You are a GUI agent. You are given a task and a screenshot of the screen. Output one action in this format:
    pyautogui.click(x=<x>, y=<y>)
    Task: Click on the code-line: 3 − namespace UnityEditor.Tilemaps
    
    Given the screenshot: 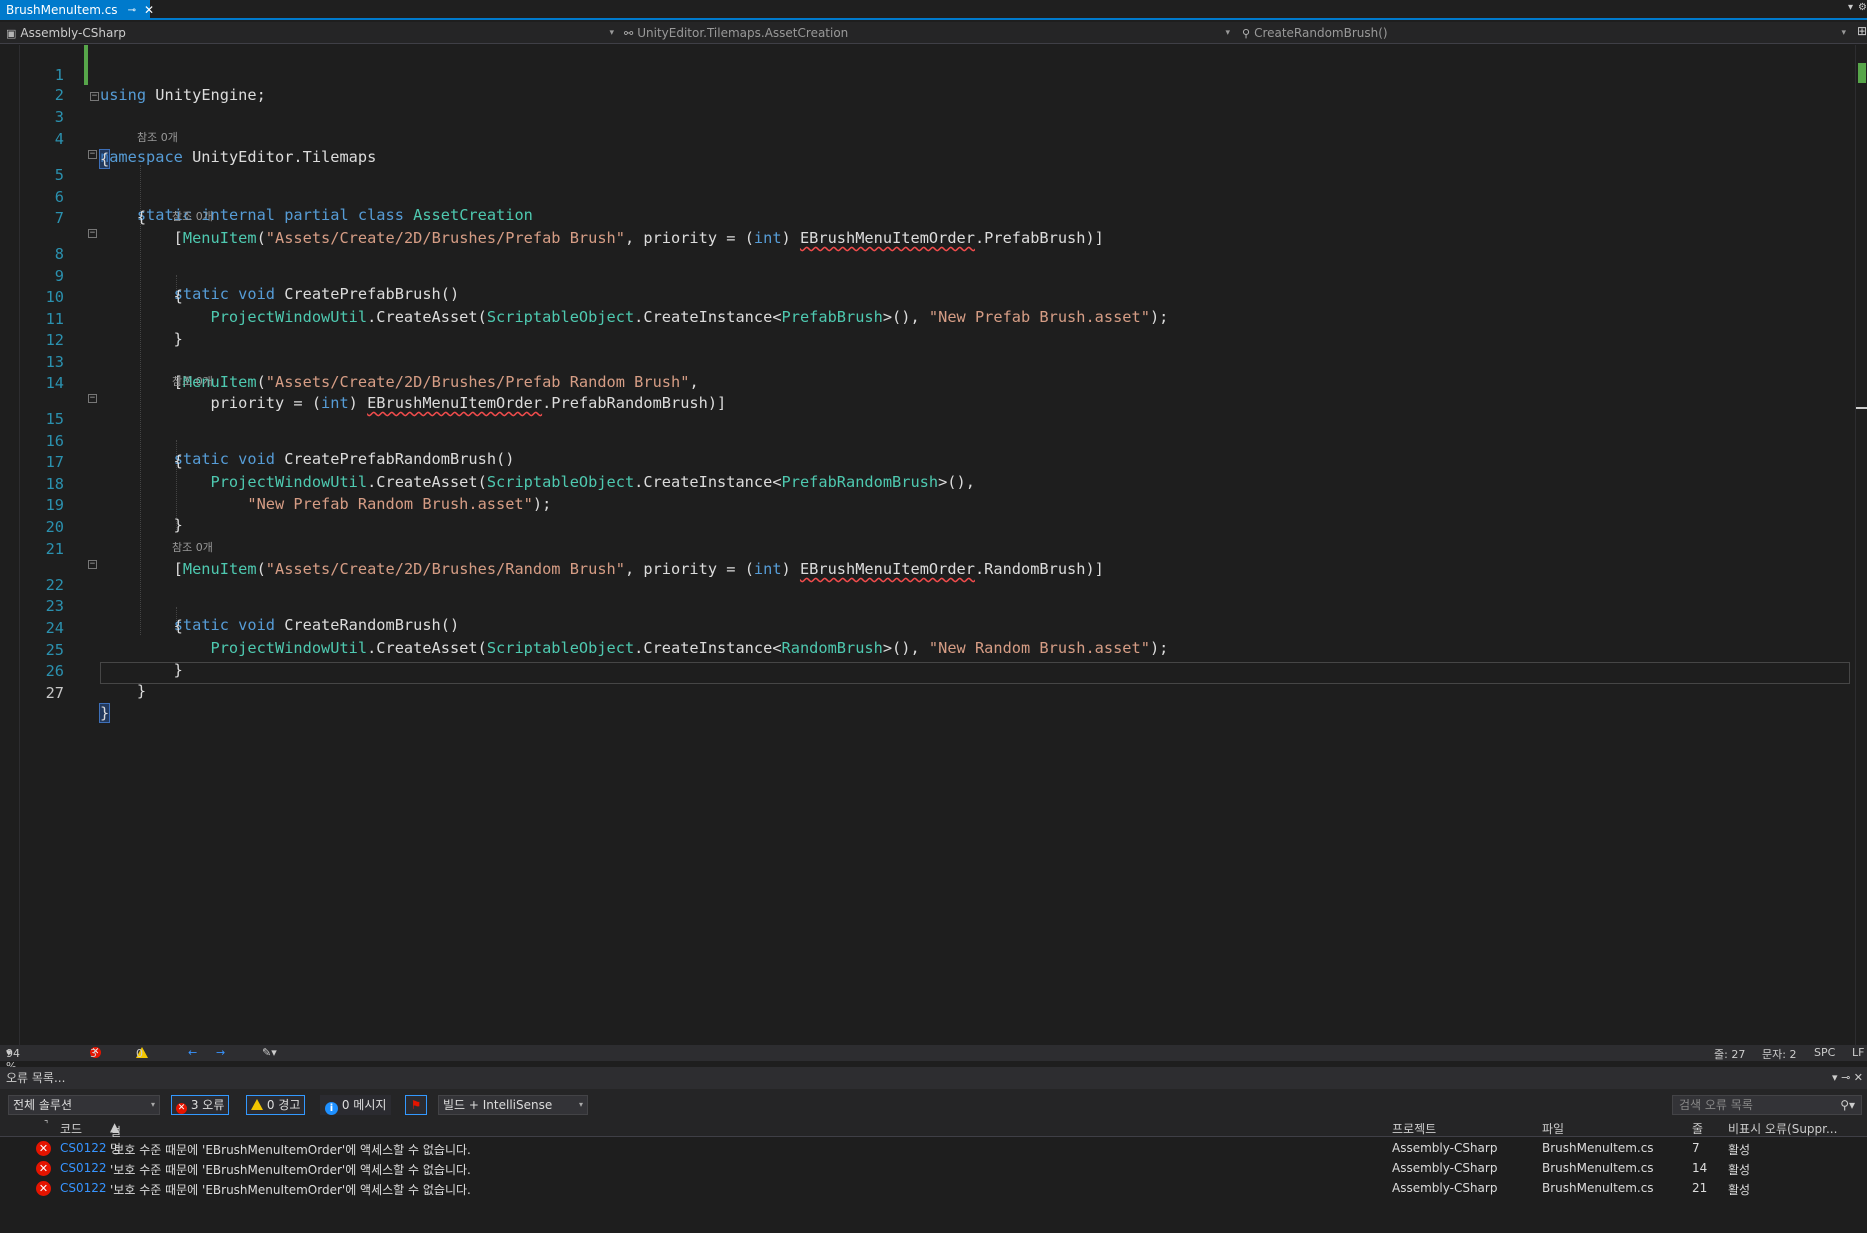 What is the action you would take?
    pyautogui.click(x=925, y=127)
    